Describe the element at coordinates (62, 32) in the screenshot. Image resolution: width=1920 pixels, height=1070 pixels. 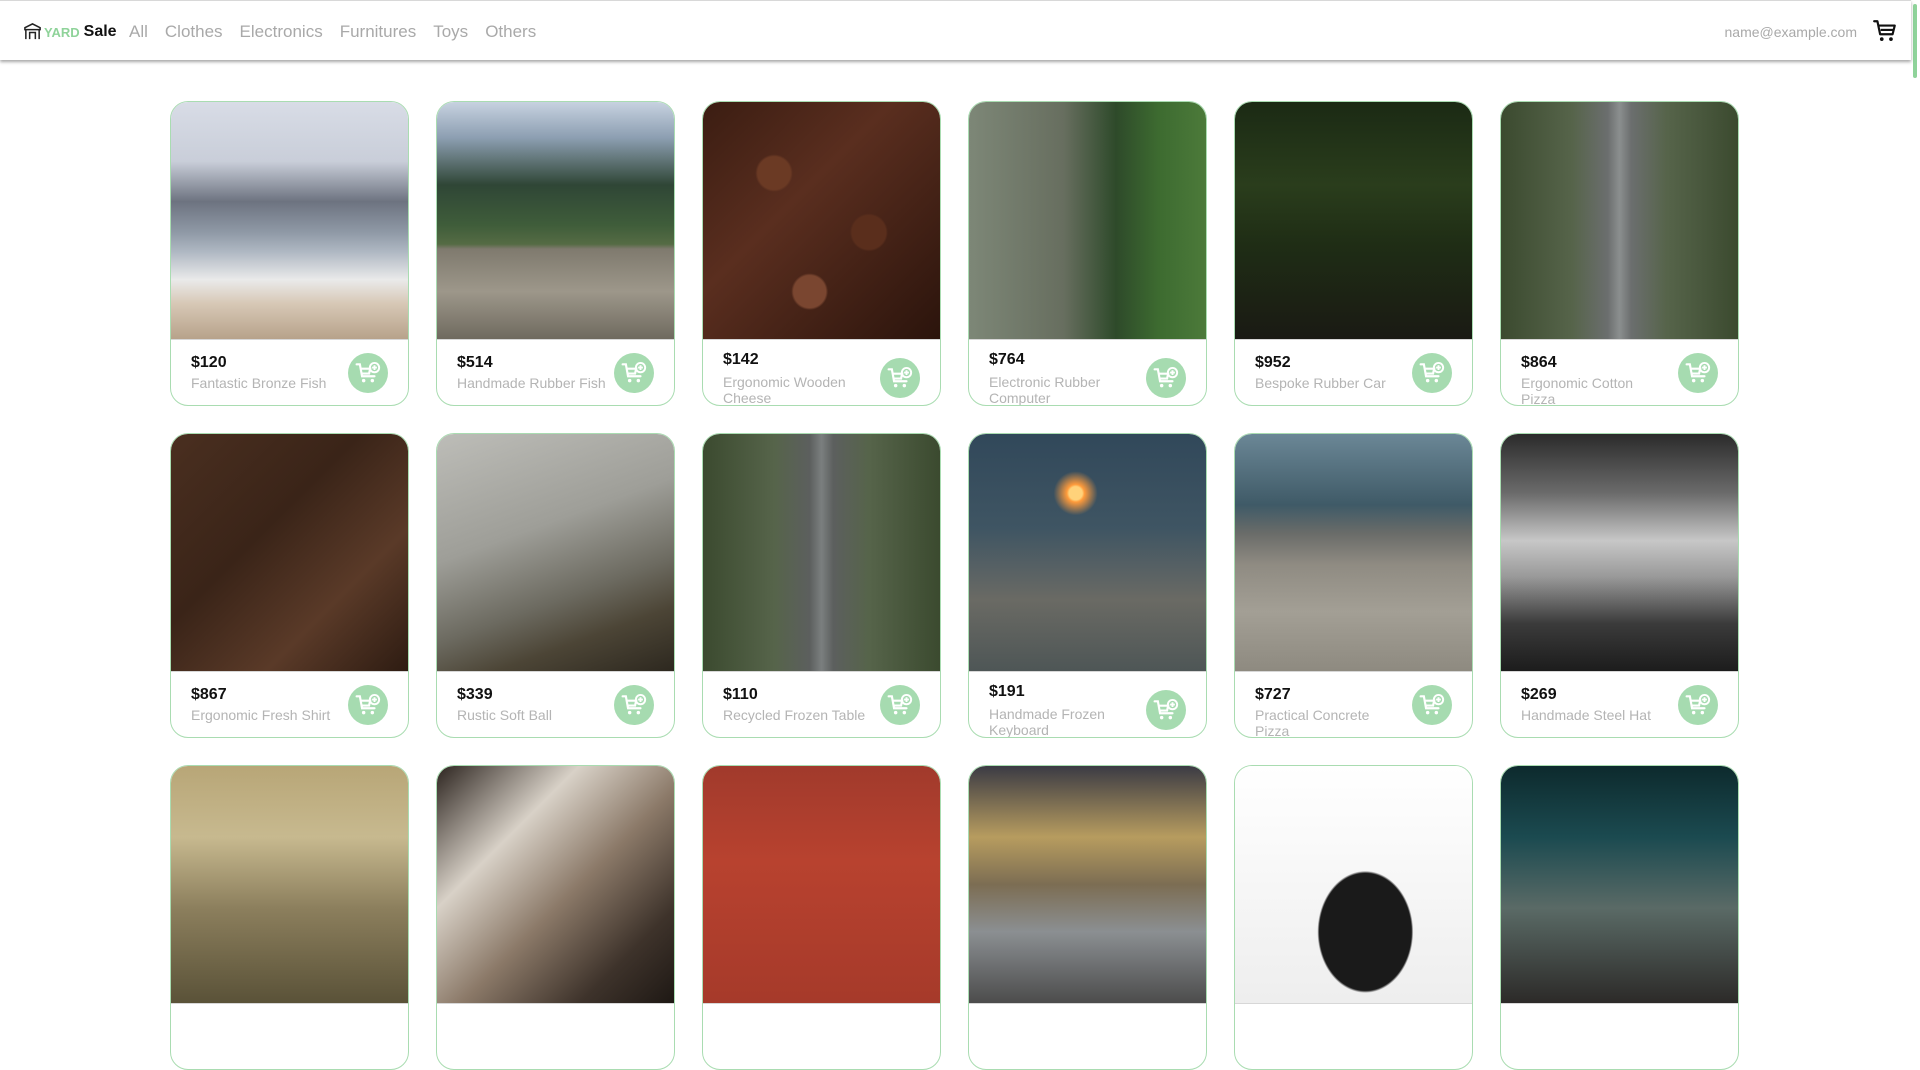
I see `logo-yard-text: YARD` at that location.